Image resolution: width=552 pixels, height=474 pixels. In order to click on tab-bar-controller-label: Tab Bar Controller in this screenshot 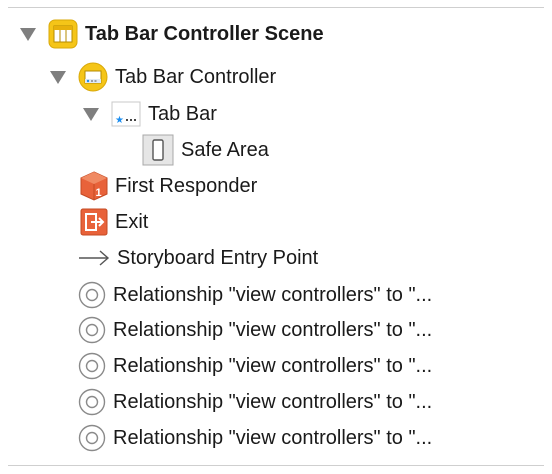, I will do `click(196, 77)`.